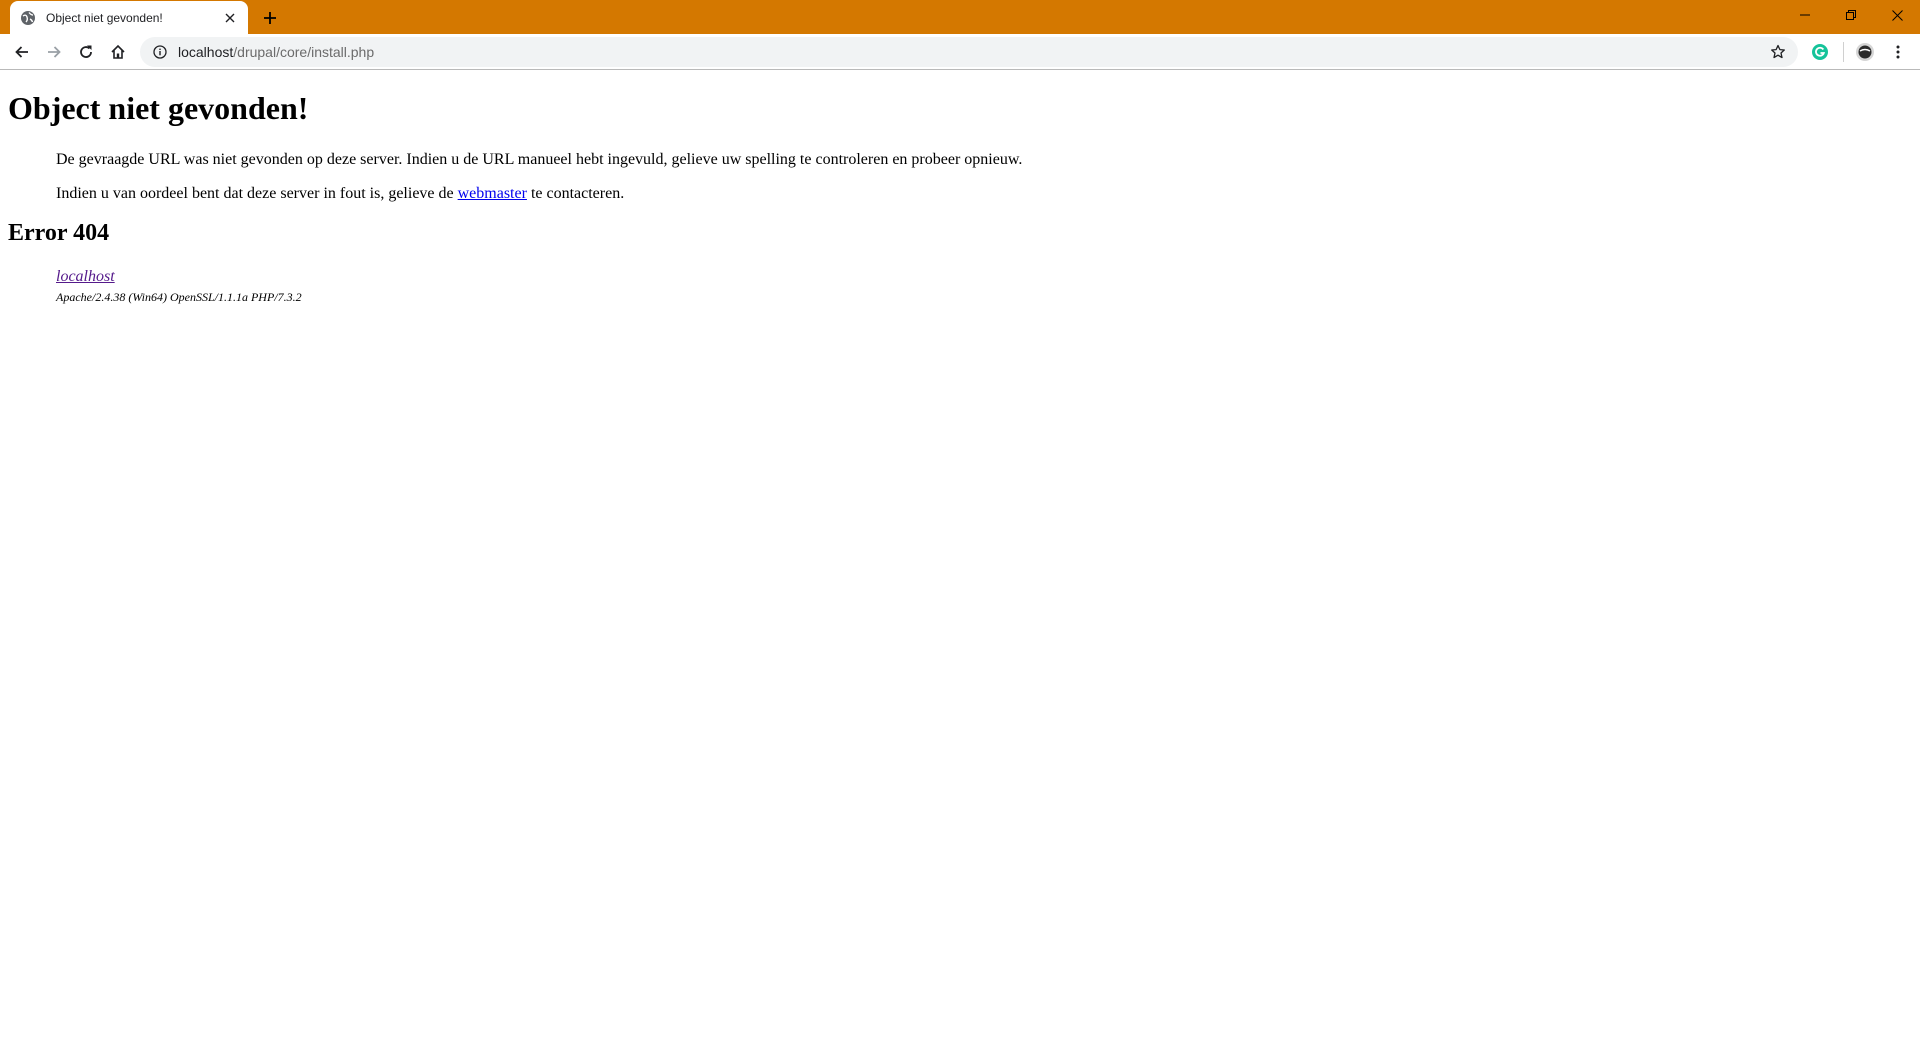 This screenshot has width=1920, height=1040. What do you see at coordinates (575, 193) in the screenshot?
I see `webmaster-message-suffix: te contacteren.` at bounding box center [575, 193].